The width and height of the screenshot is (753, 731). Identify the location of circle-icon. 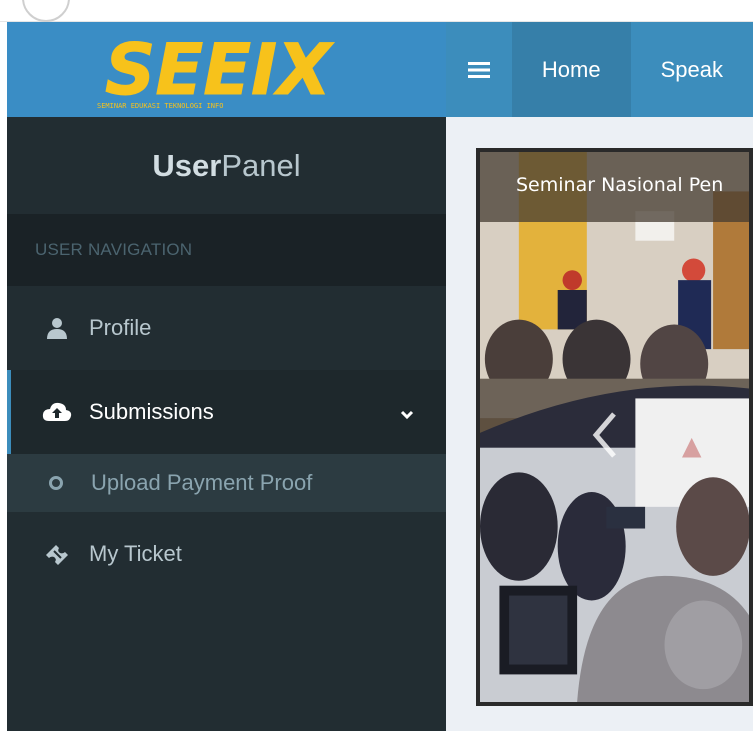
(56, 483).